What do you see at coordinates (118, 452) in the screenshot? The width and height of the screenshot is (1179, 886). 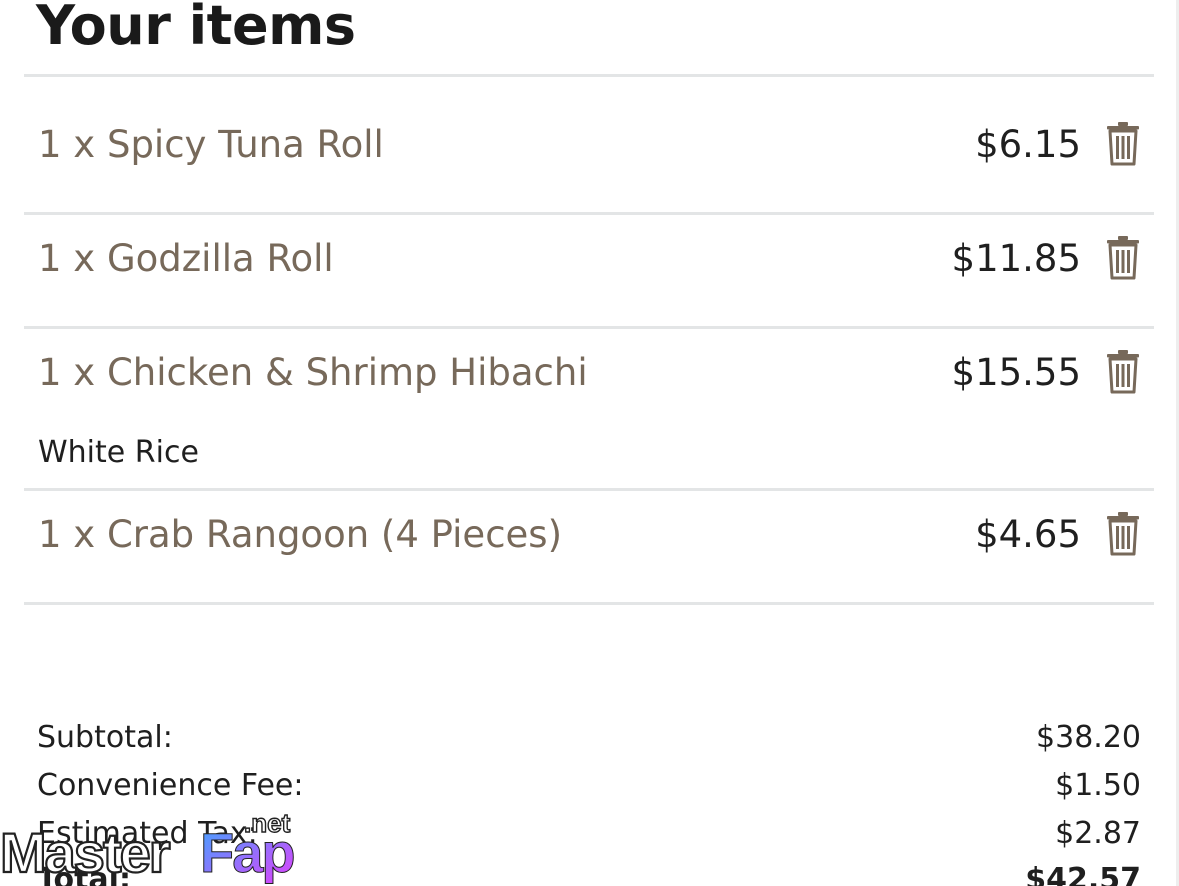 I see `item-modifier: White Rice` at bounding box center [118, 452].